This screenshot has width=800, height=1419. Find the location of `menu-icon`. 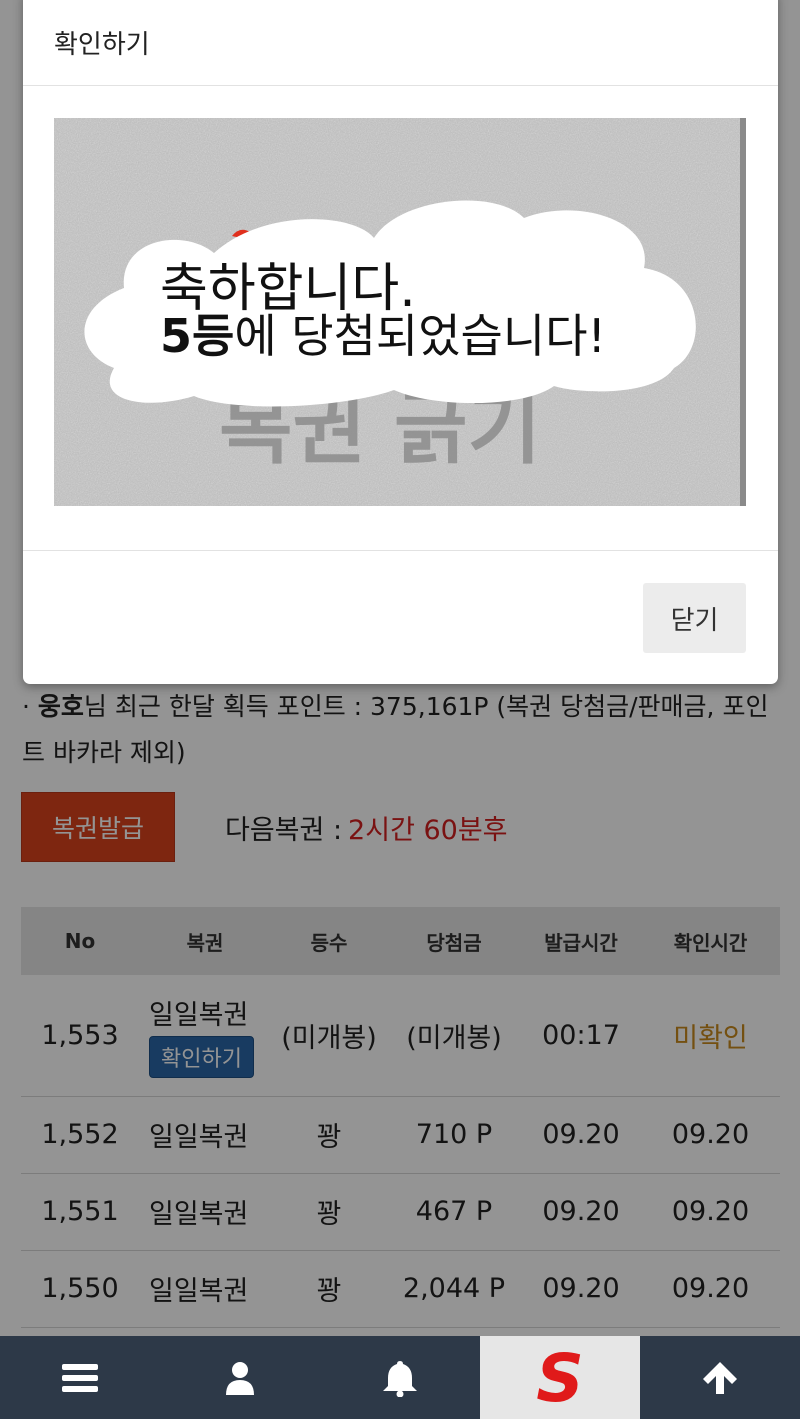

menu-icon is located at coordinates (80, 1377).